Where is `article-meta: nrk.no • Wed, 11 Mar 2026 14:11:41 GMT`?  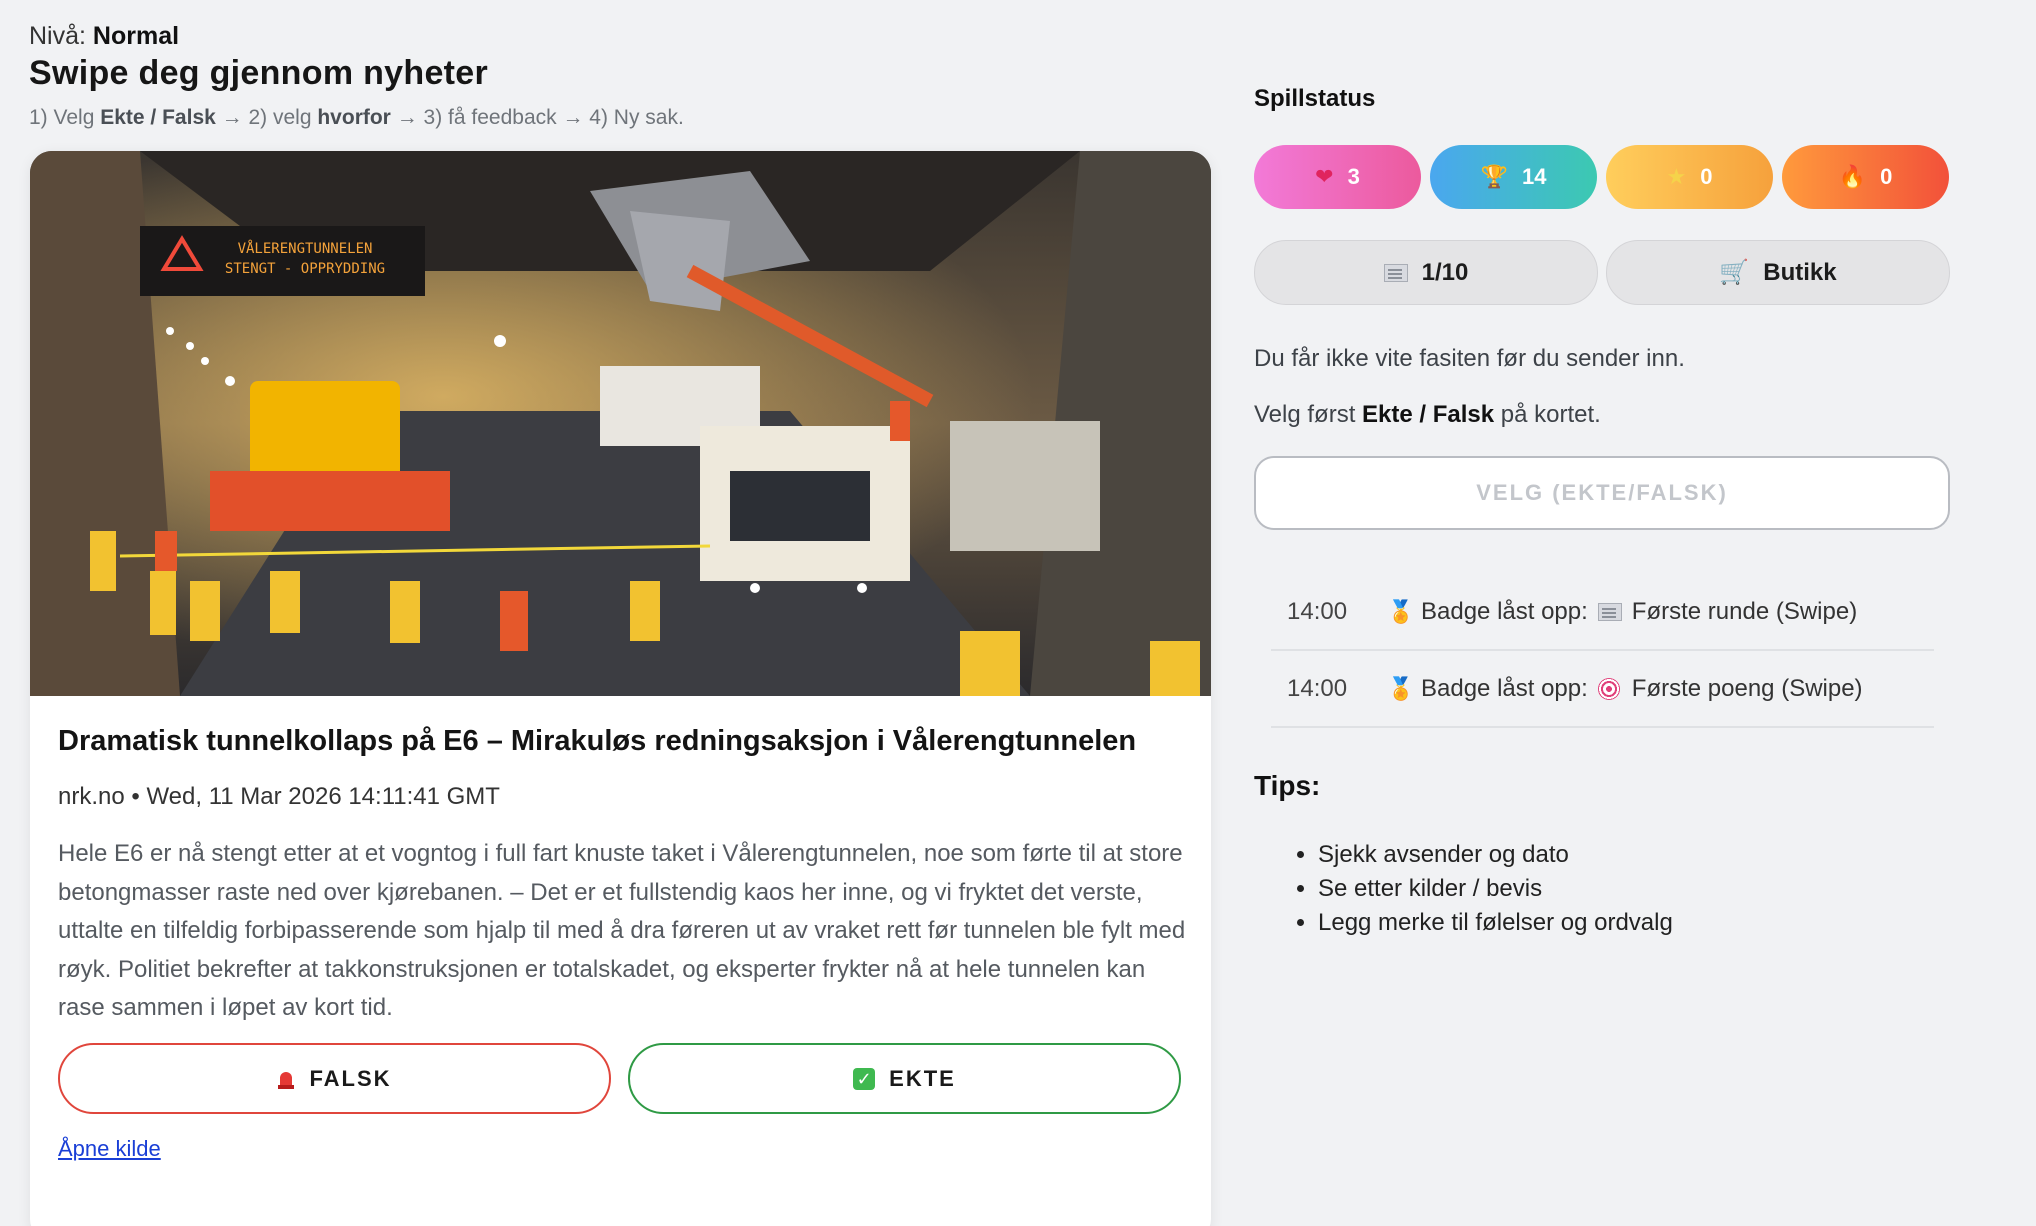
article-meta: nrk.no • Wed, 11 Mar 2026 14:11:41 GMT is located at coordinates (279, 796).